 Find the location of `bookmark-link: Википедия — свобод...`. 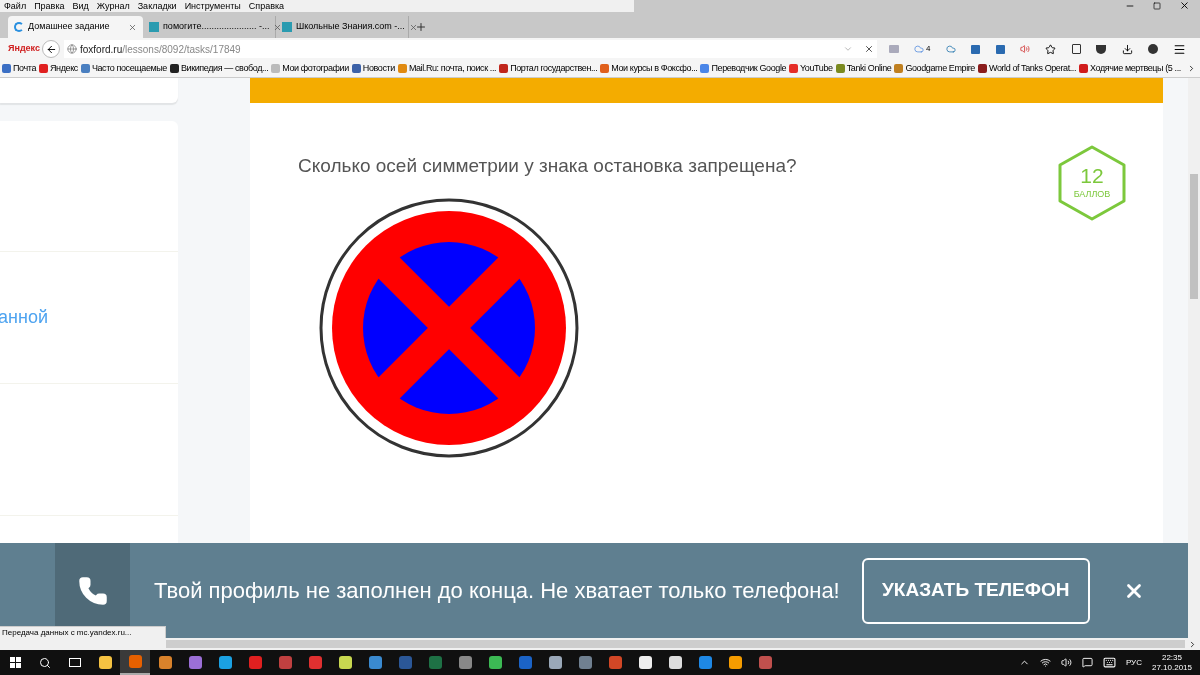

bookmark-link: Википедия — свобод... is located at coordinates (219, 68).